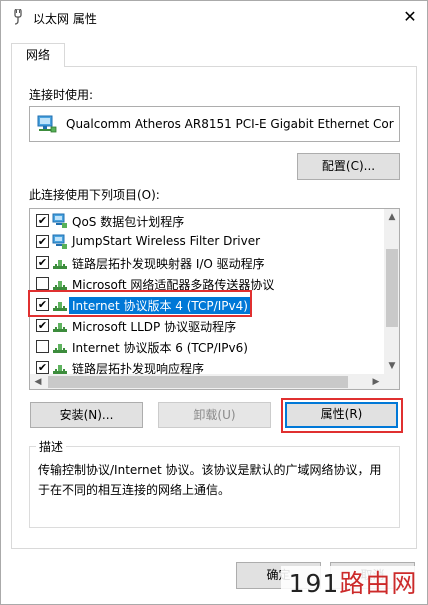  What do you see at coordinates (18, 16) in the screenshot?
I see `network-plug-icon` at bounding box center [18, 16].